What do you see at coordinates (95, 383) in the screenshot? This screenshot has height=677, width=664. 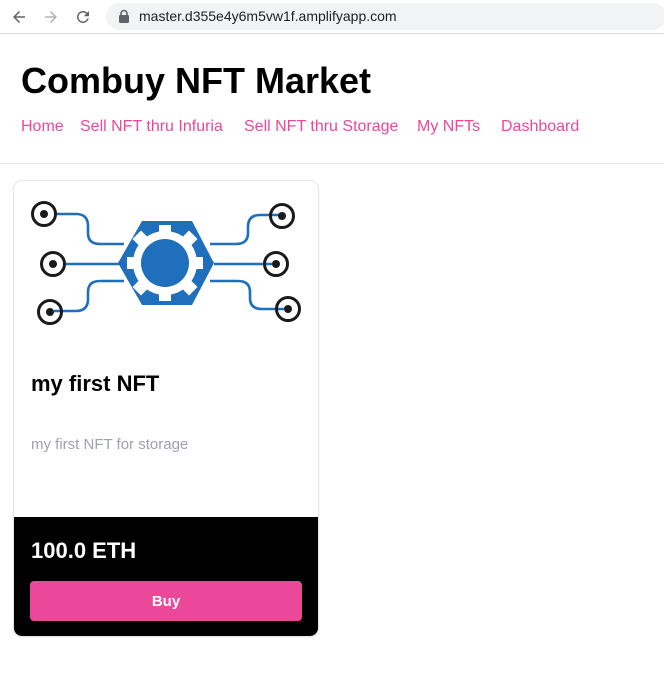 I see `nft-name: my first NFT` at bounding box center [95, 383].